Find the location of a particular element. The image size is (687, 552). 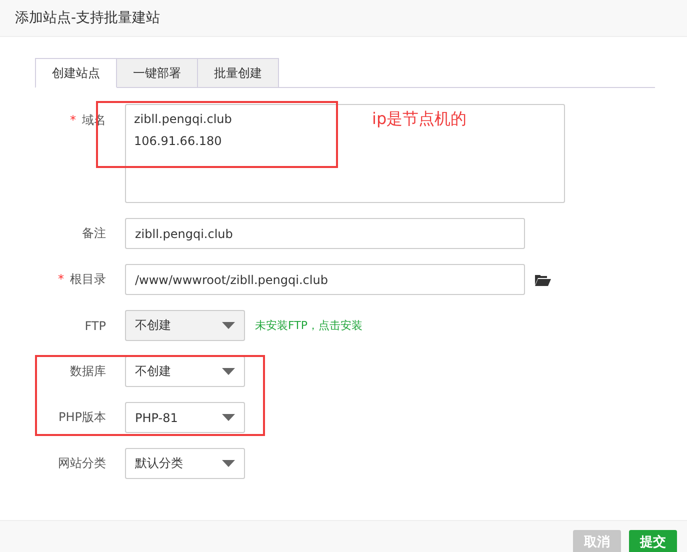

label-text: 数据库 is located at coordinates (88, 371).